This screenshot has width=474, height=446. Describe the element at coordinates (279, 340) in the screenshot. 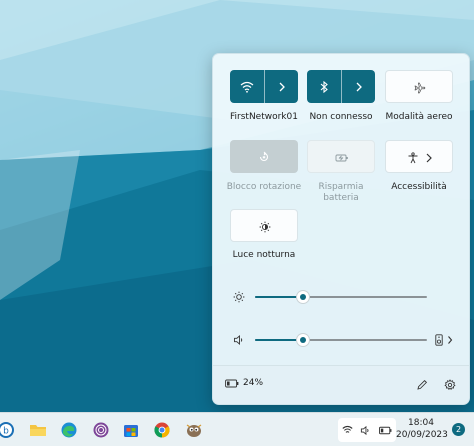

I see `volume-slider-fill` at that location.